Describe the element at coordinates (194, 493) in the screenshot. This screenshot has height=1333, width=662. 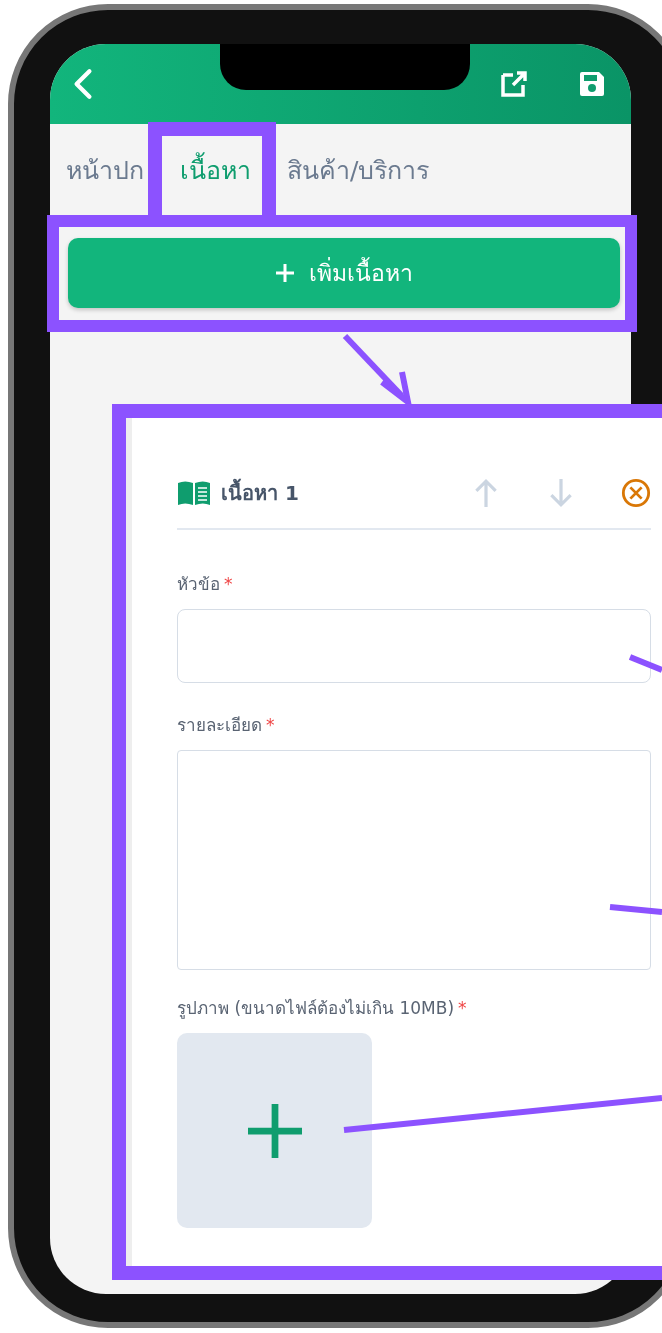
I see `book-icon` at that location.